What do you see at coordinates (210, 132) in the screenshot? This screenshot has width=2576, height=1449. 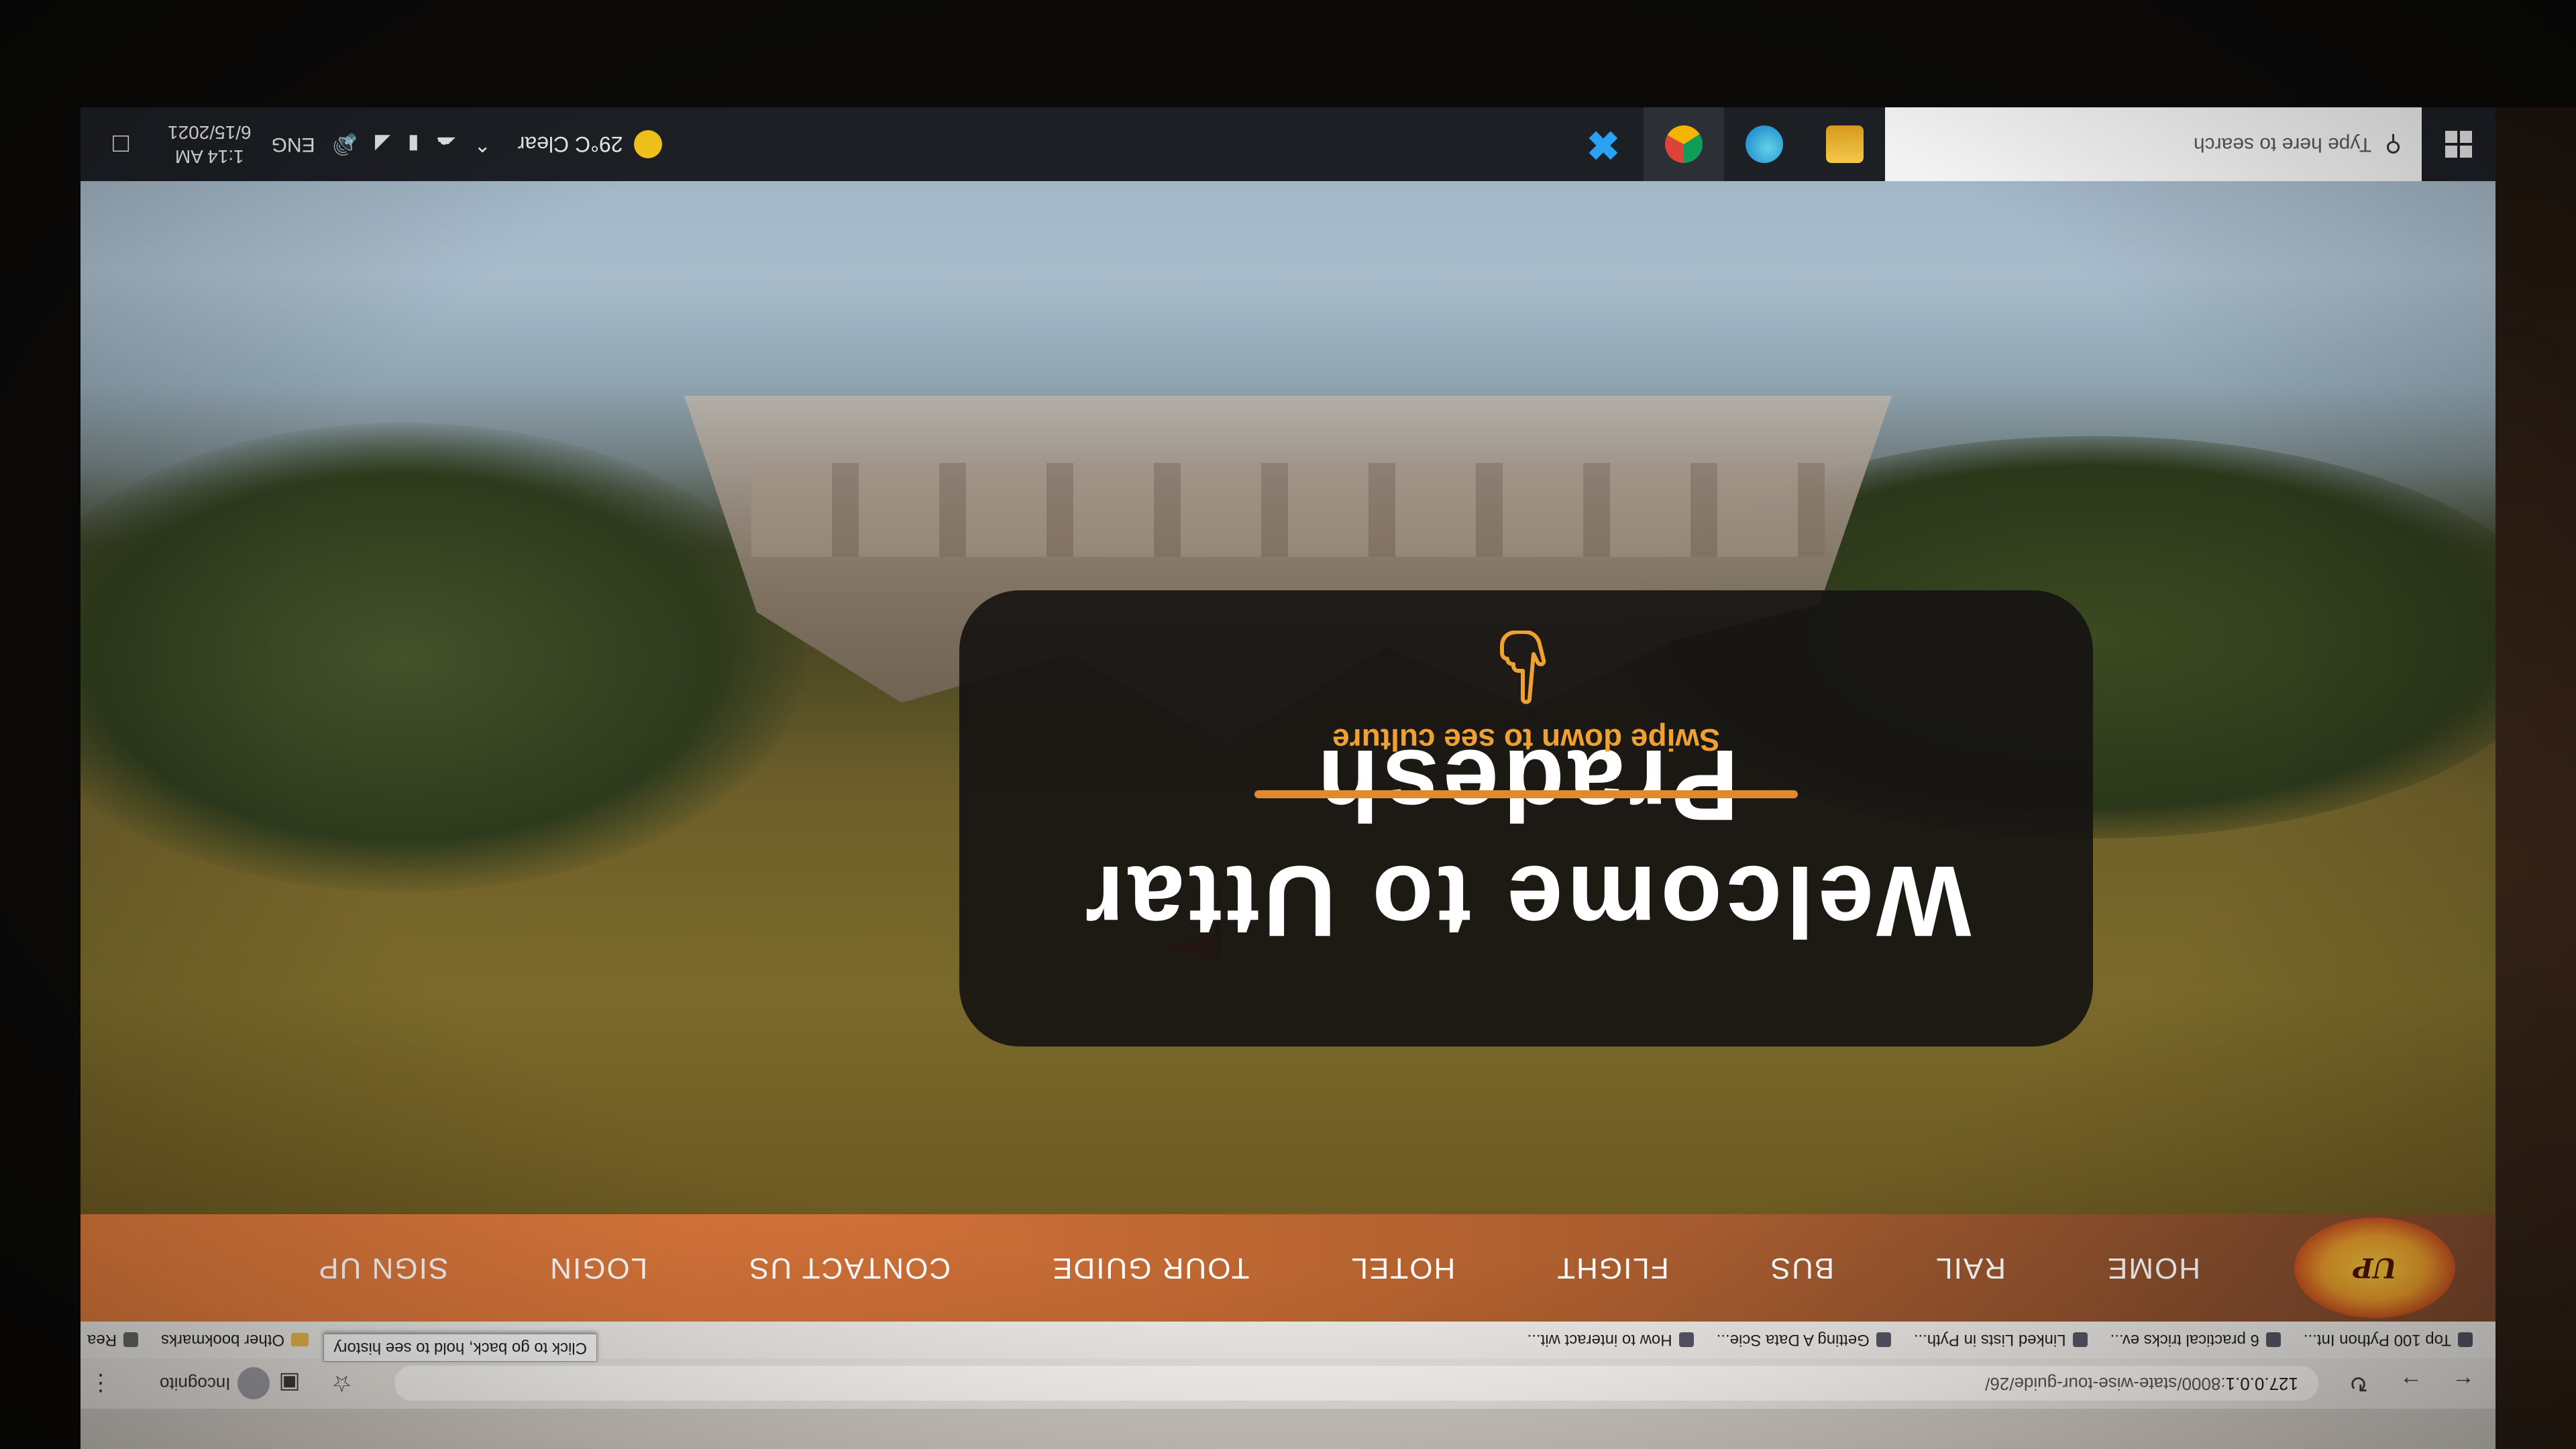 I see `clock-date: 6/15/2021` at bounding box center [210, 132].